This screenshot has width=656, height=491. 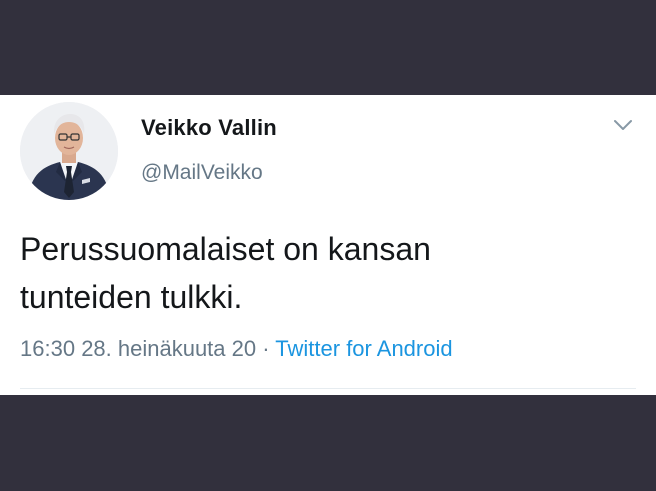 I want to click on chevron-down-icon, so click(x=623, y=125).